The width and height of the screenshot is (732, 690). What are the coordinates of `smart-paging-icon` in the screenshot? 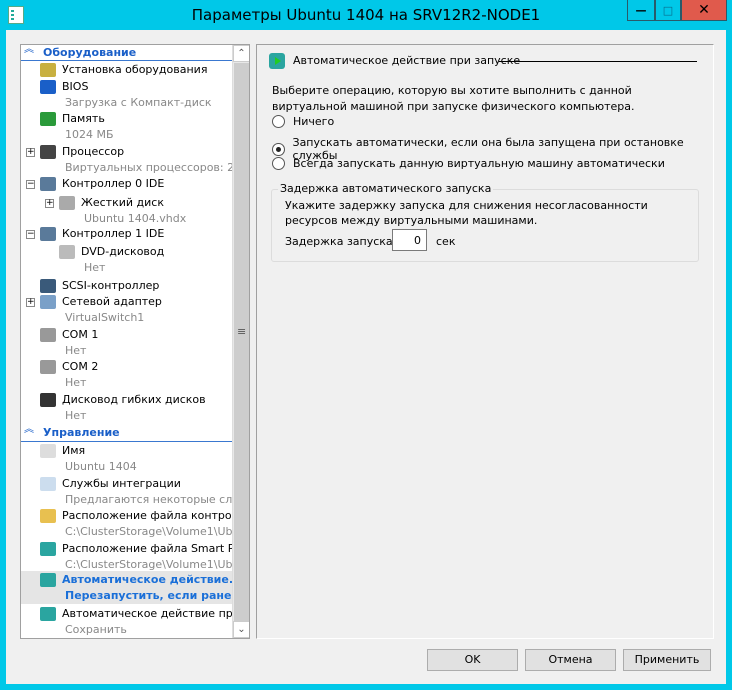 It's located at (48, 549).